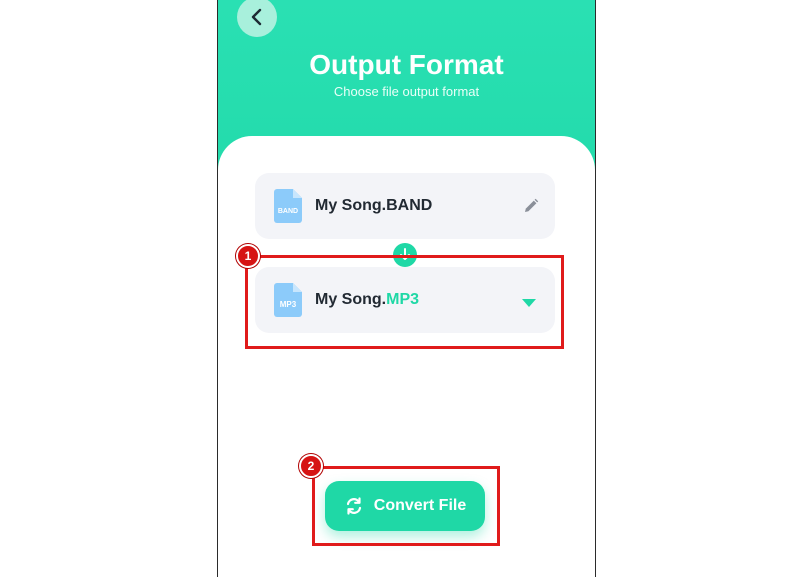  What do you see at coordinates (531, 208) in the screenshot?
I see `pencil-icon` at bounding box center [531, 208].